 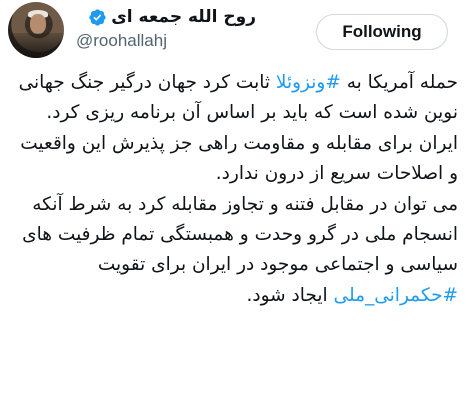 What do you see at coordinates (97, 17) in the screenshot?
I see `verified-badge-icon` at bounding box center [97, 17].